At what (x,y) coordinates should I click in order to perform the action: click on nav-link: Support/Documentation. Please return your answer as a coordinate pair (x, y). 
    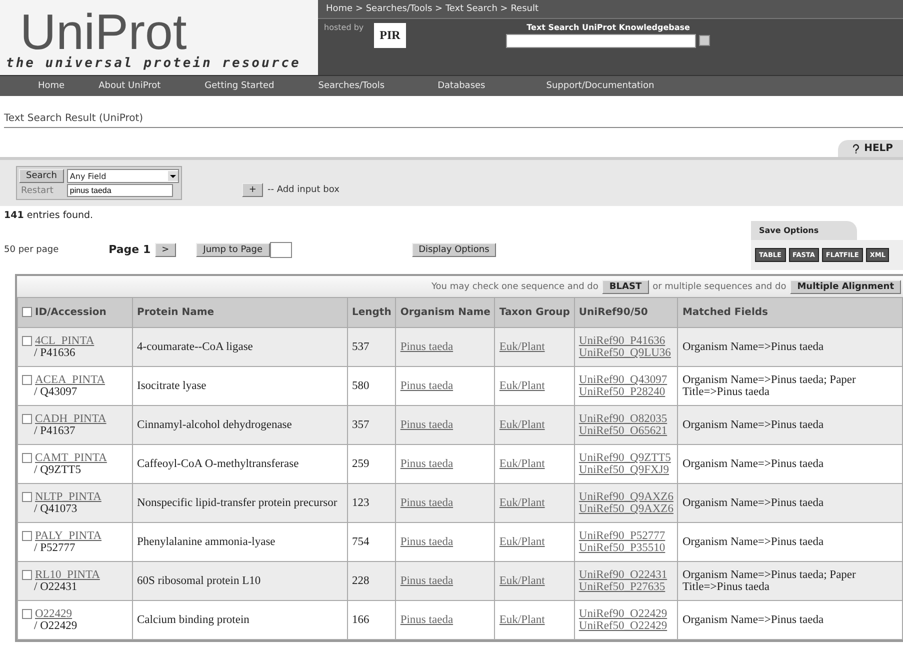
    Looking at the image, I should click on (600, 86).